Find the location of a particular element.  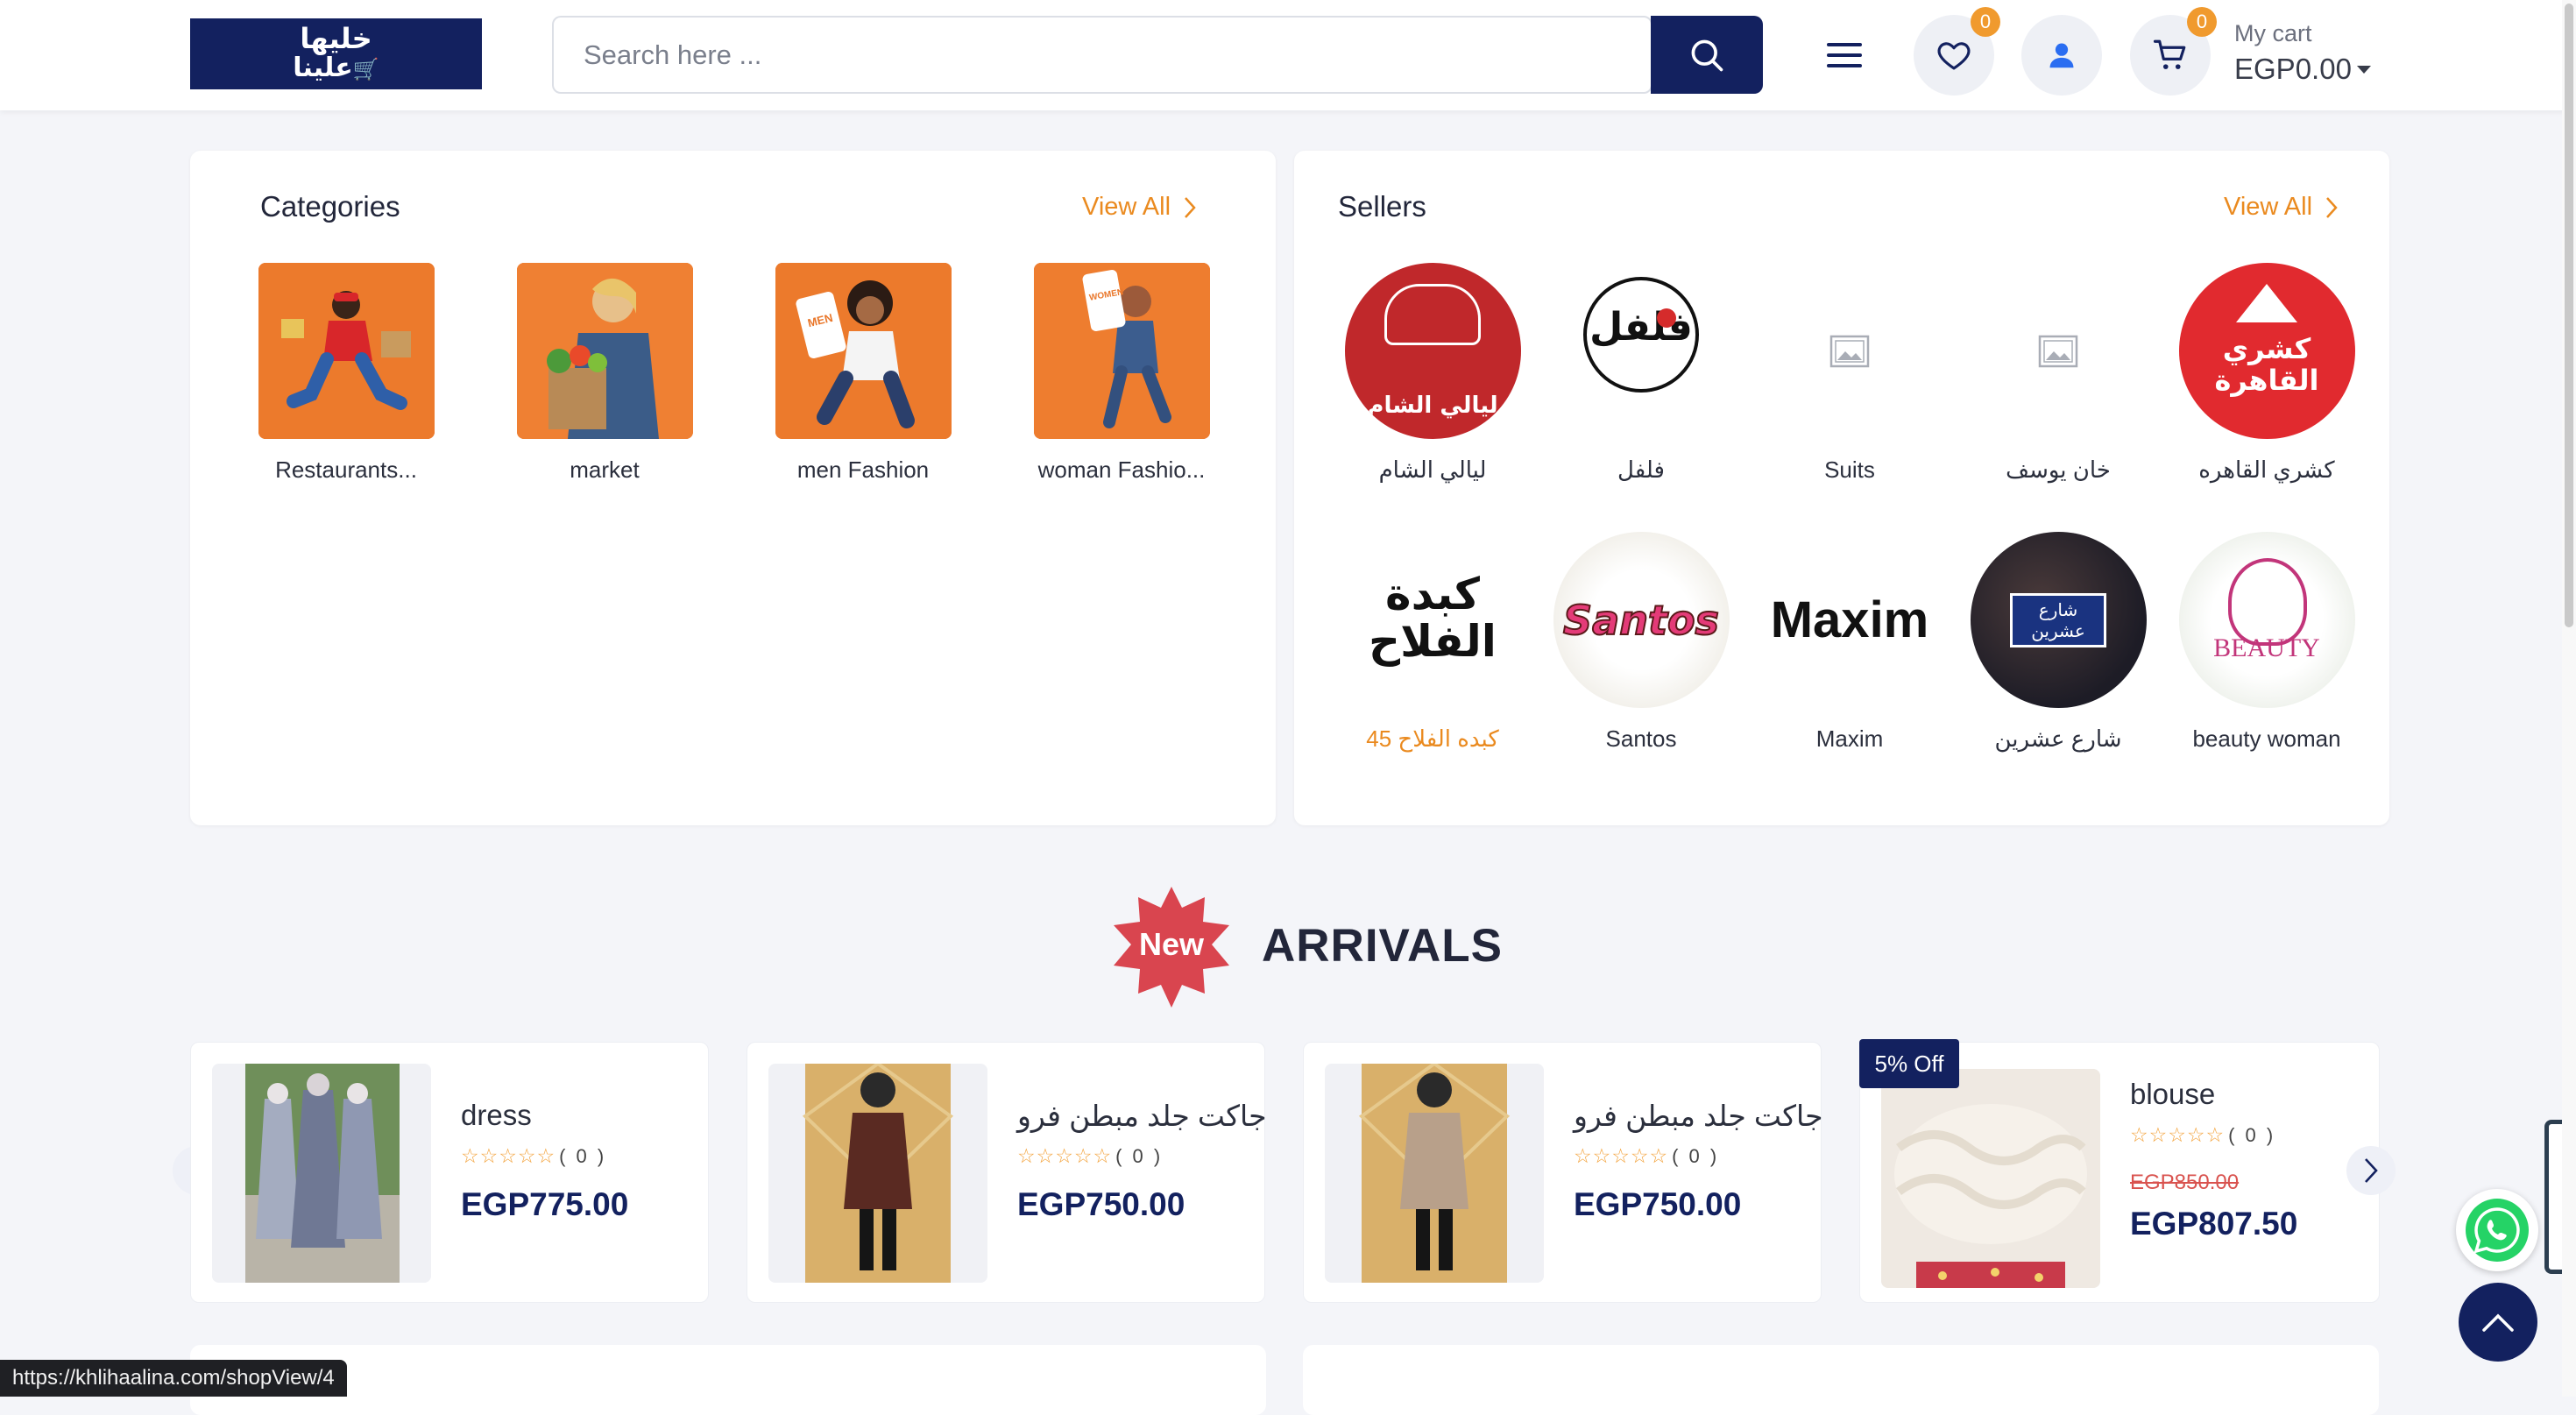

scrollbar-thumb is located at coordinates (2569, 315).